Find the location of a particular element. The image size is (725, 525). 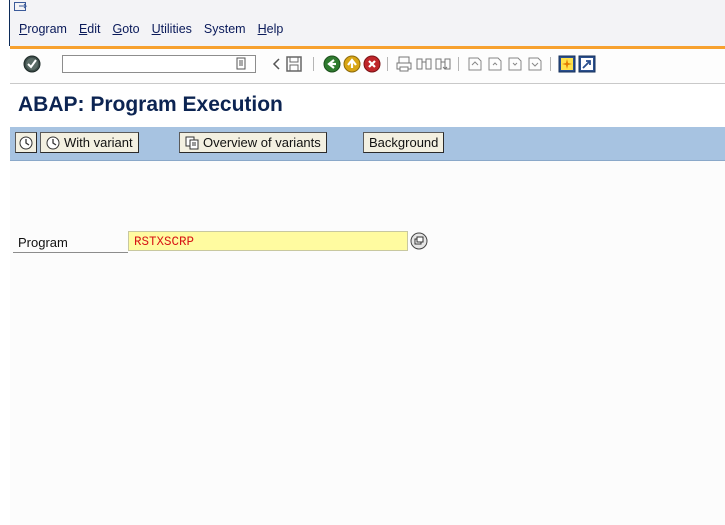

program-input is located at coordinates (269, 242).